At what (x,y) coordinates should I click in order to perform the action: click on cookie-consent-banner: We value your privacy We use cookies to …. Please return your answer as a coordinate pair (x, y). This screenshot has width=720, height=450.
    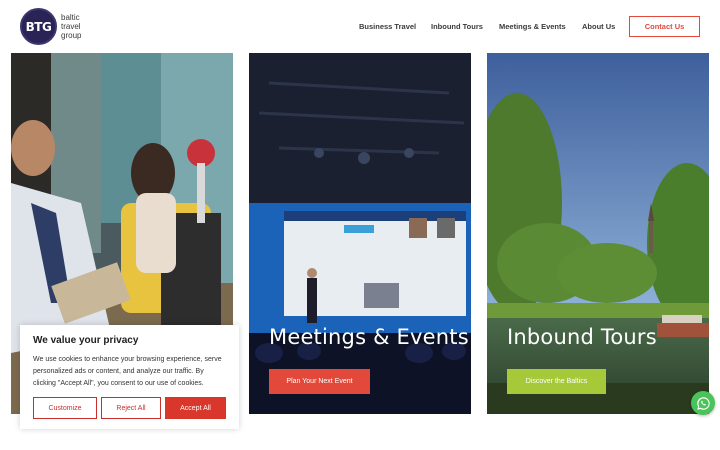
    Looking at the image, I should click on (129, 377).